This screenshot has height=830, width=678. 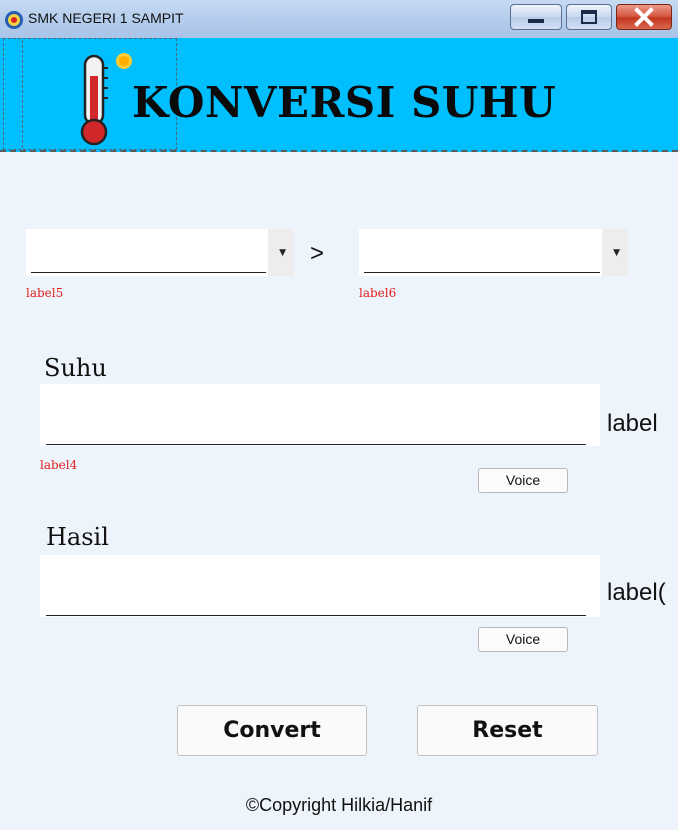 I want to click on close-button, so click(x=644, y=17).